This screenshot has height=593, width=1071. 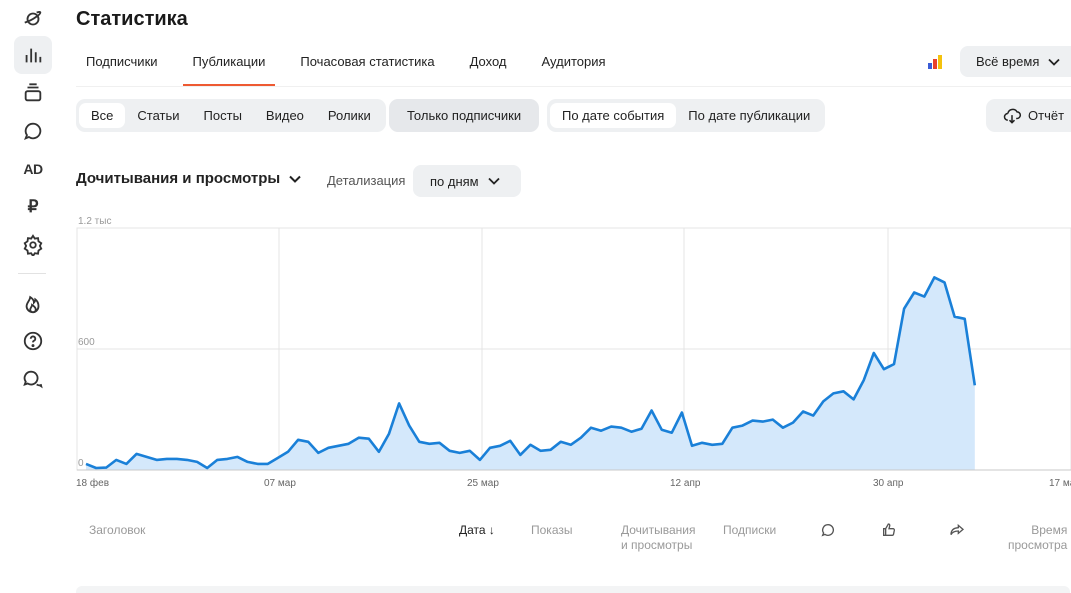 What do you see at coordinates (574, 63) in the screenshot?
I see `tab-audience: Аудитория` at bounding box center [574, 63].